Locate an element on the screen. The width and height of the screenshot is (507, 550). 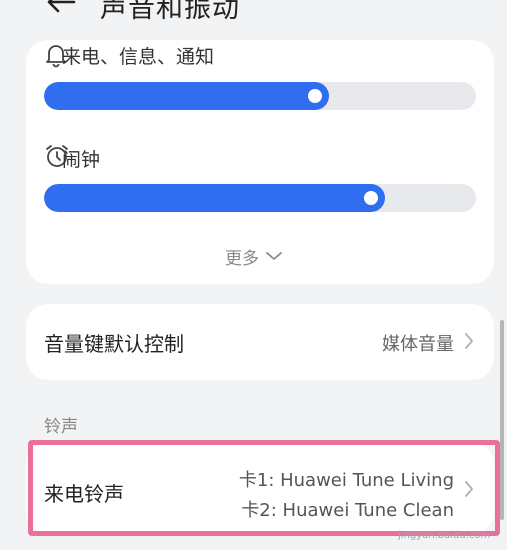
ring-volume-slider is located at coordinates (260, 96).